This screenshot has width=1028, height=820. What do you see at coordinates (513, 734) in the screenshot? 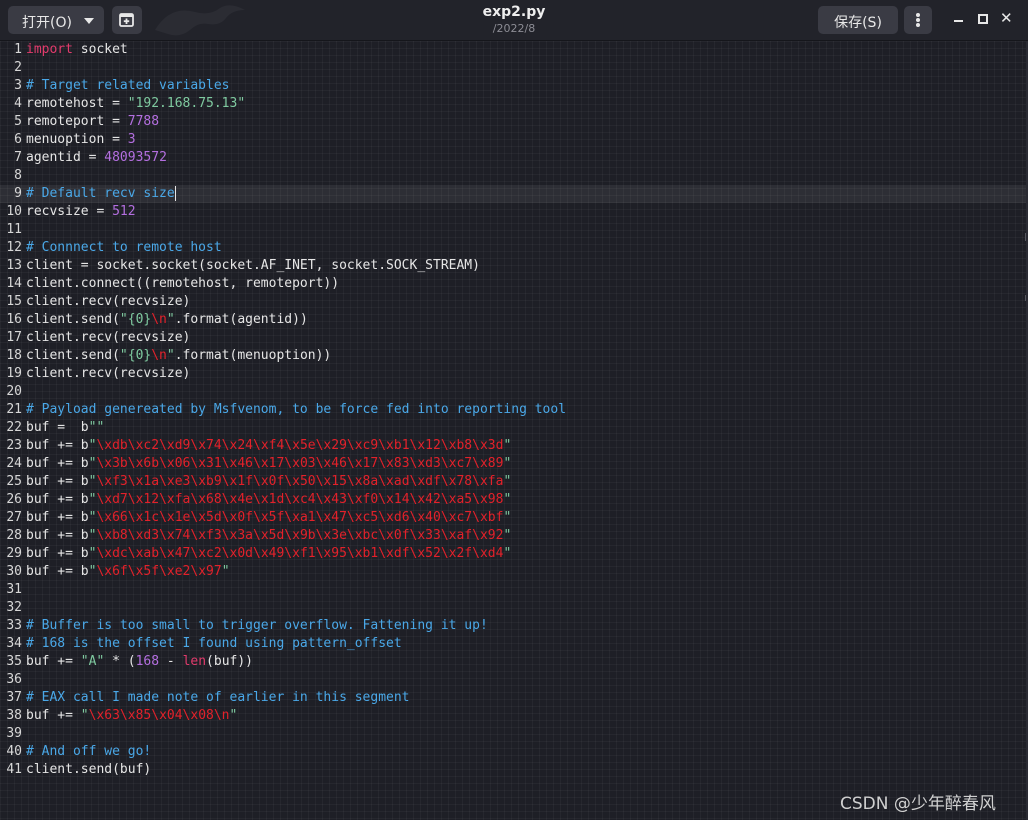
I see `code-line: 39` at bounding box center [513, 734].